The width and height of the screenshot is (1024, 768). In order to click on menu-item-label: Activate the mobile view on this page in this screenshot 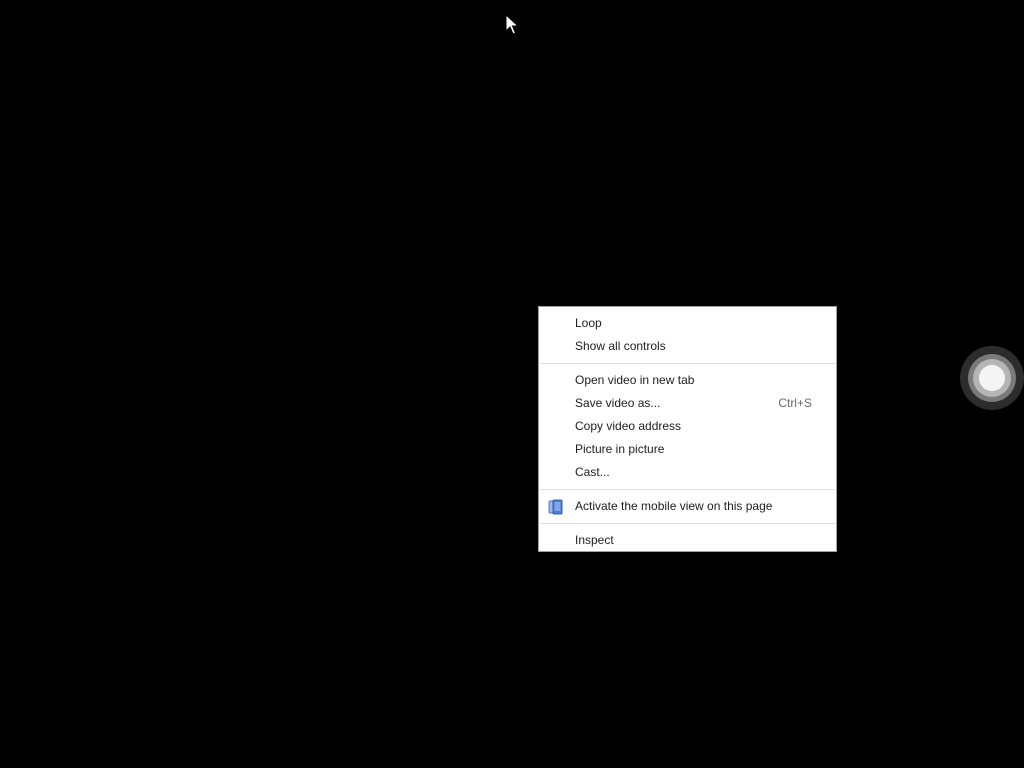, I will do `click(674, 506)`.